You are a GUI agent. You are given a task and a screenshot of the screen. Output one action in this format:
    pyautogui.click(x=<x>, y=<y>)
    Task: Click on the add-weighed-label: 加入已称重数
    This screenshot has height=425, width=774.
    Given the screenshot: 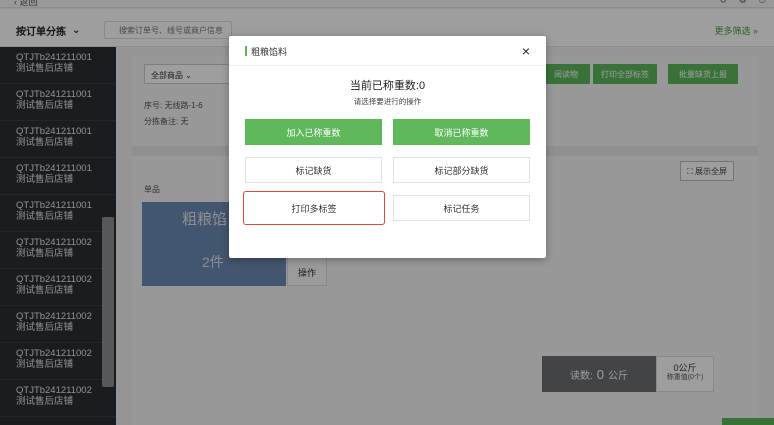 What is the action you would take?
    pyautogui.click(x=313, y=132)
    